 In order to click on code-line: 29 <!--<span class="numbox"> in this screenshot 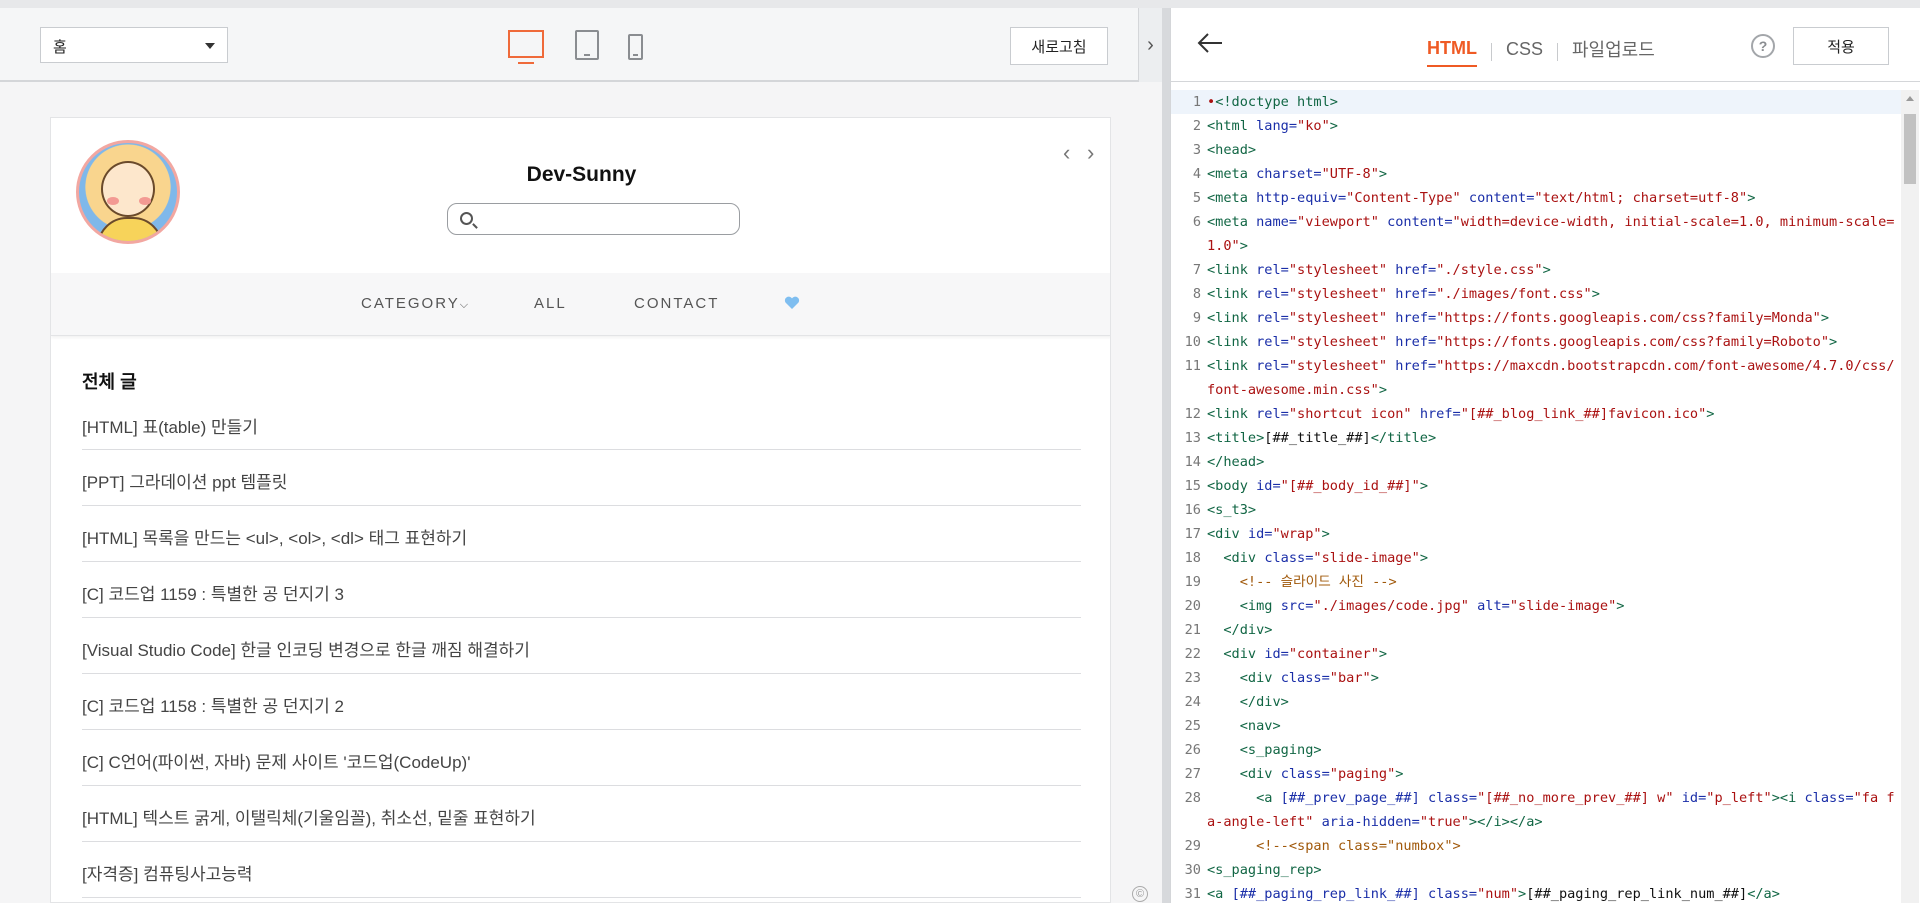, I will do `click(1536, 846)`.